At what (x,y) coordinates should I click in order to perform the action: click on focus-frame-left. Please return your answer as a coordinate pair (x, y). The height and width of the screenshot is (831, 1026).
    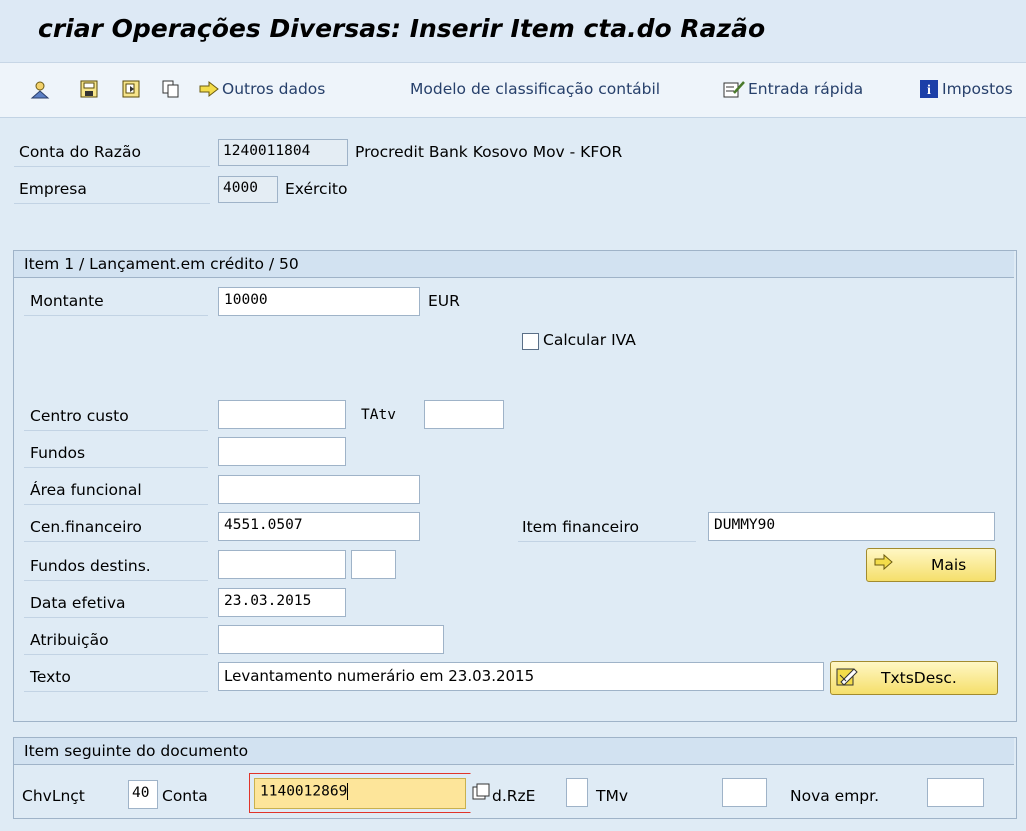
    Looking at the image, I should click on (250, 793).